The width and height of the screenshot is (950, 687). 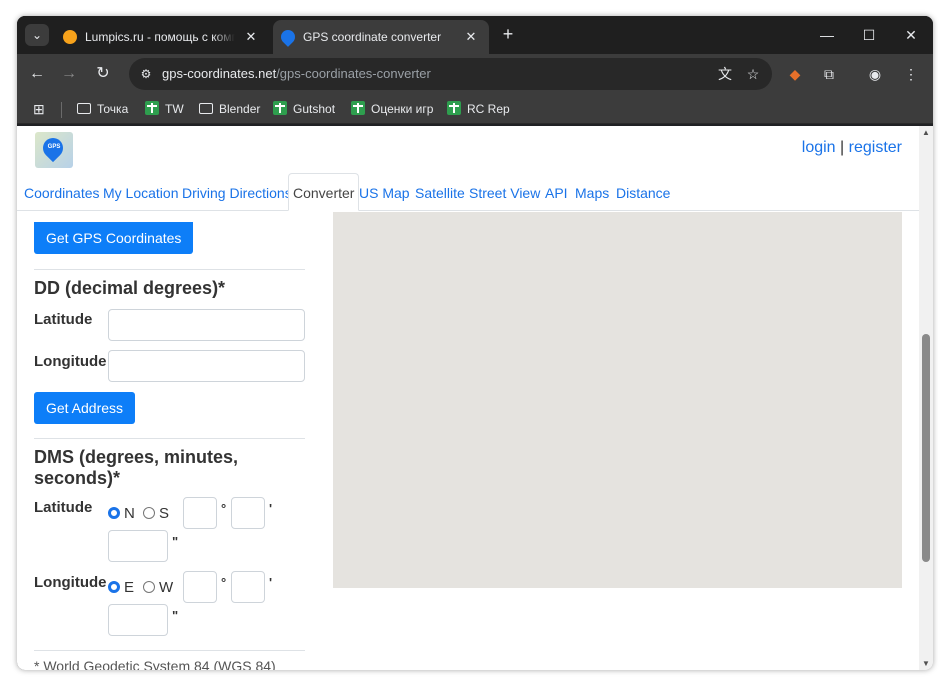 I want to click on bookmark-tw: TW, so click(x=164, y=109).